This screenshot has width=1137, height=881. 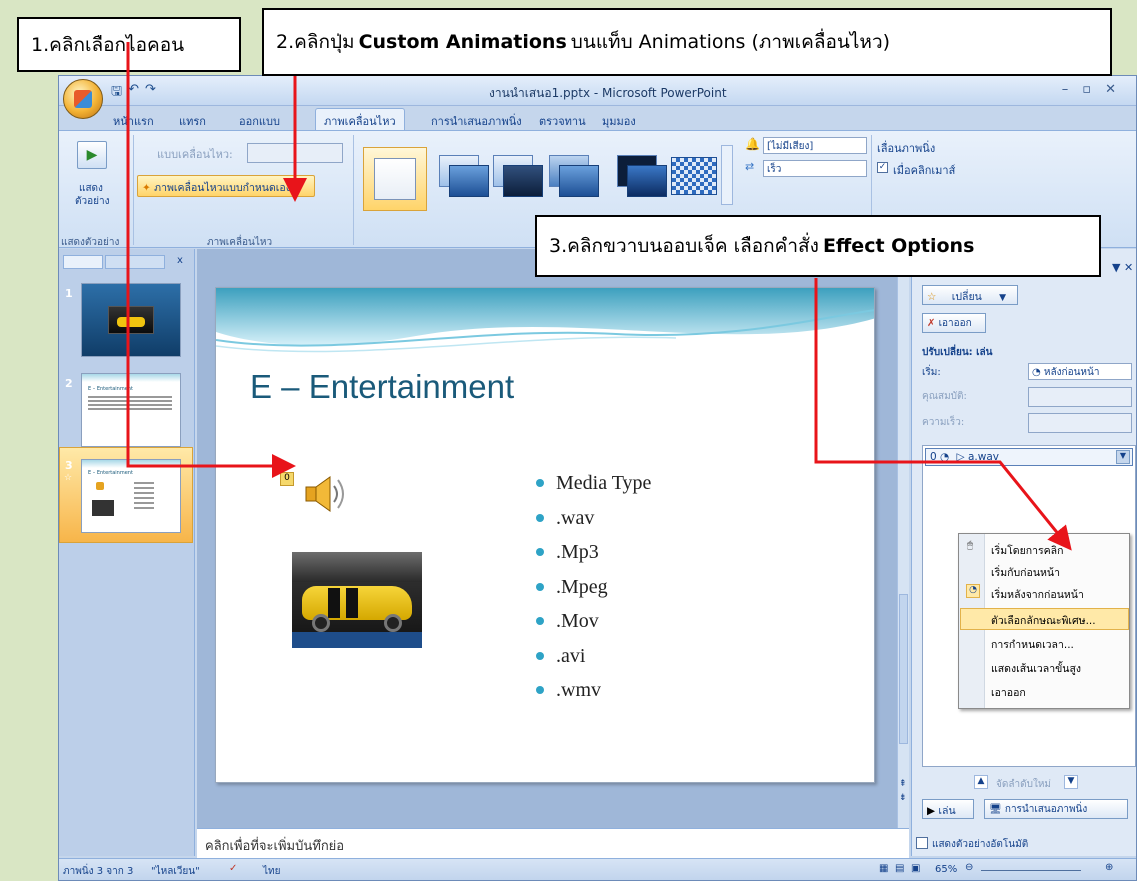 What do you see at coordinates (226, 186) in the screenshot?
I see `custom-animation-button: ✦ ภาพเคลื่อนไหวแบบกำหนดเอง` at bounding box center [226, 186].